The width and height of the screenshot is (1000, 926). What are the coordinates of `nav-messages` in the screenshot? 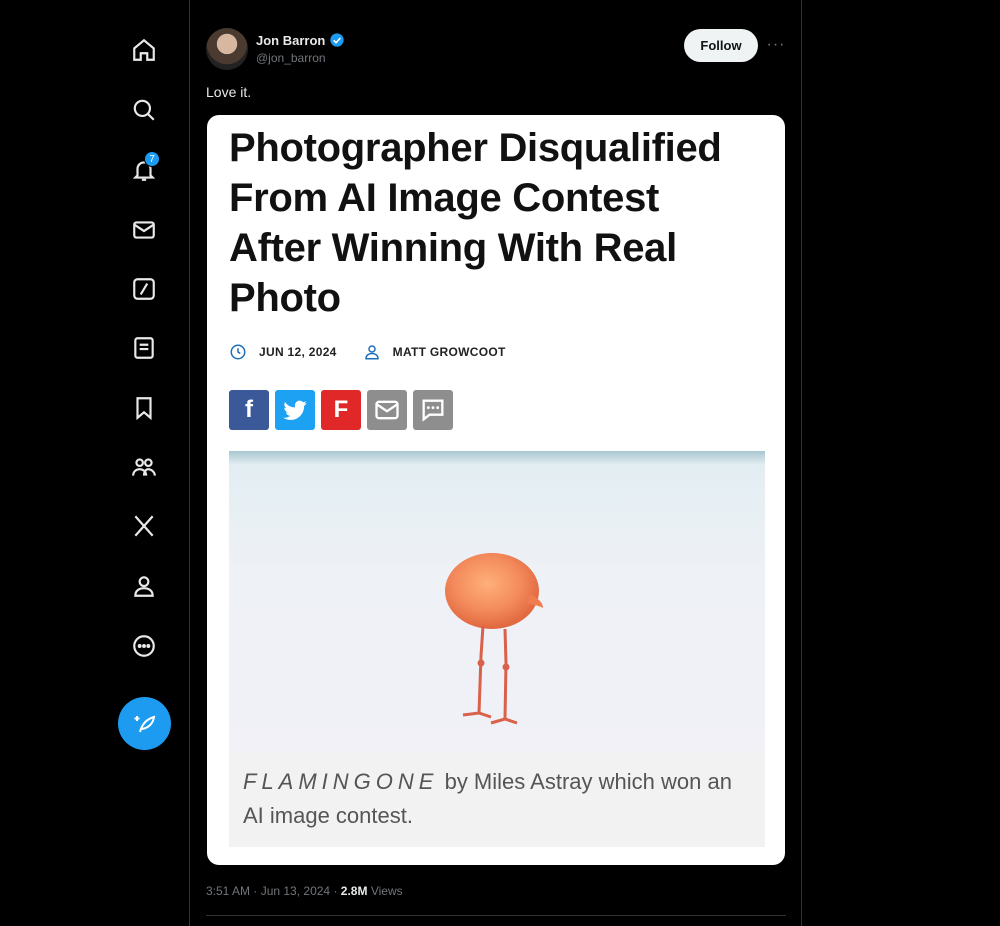 It's located at (144, 230).